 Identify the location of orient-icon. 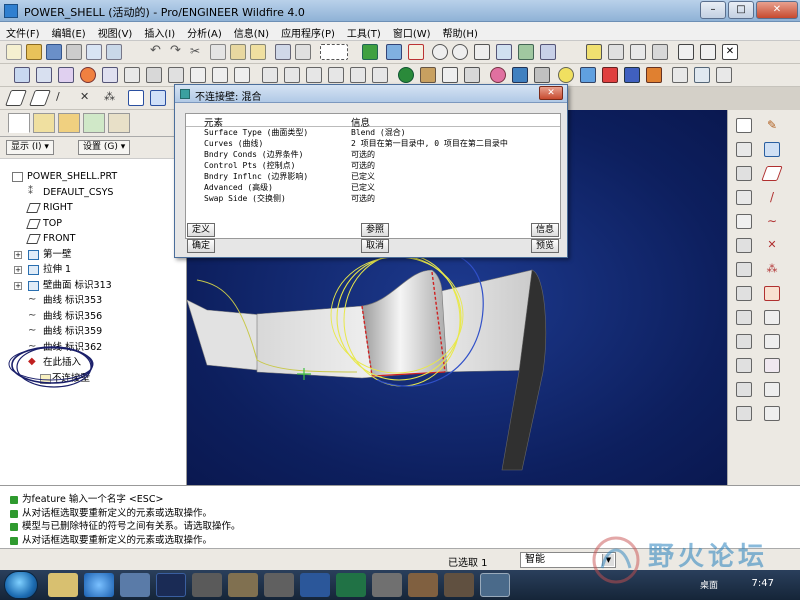
(542, 75).